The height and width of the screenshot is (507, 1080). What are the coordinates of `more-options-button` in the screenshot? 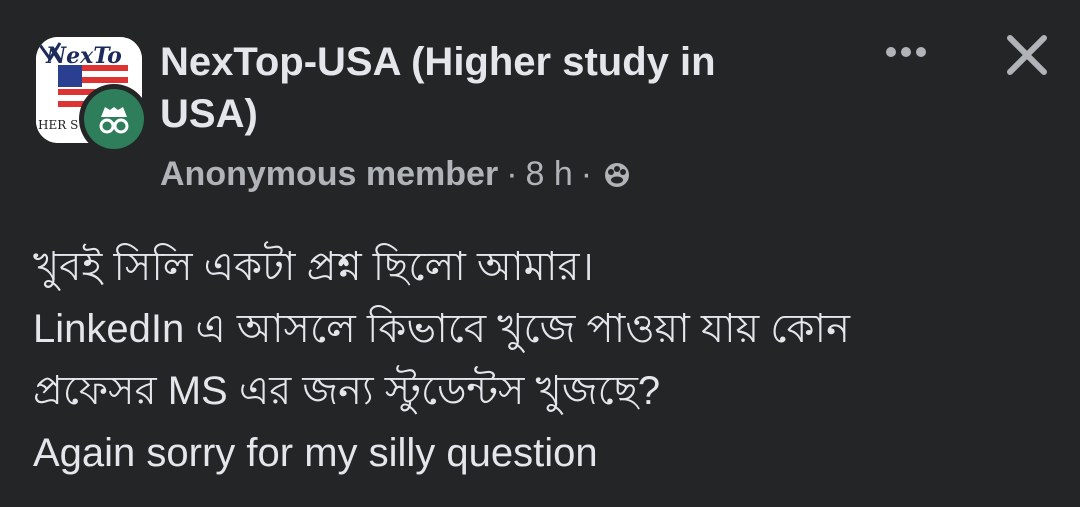 It's located at (906, 52).